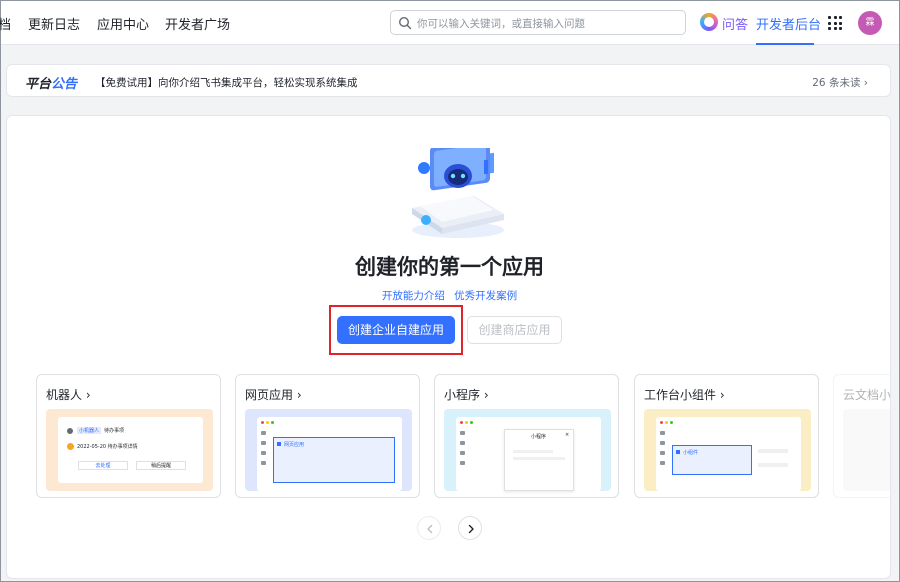 The image size is (900, 582). I want to click on chevron-right-icon, so click(471, 529).